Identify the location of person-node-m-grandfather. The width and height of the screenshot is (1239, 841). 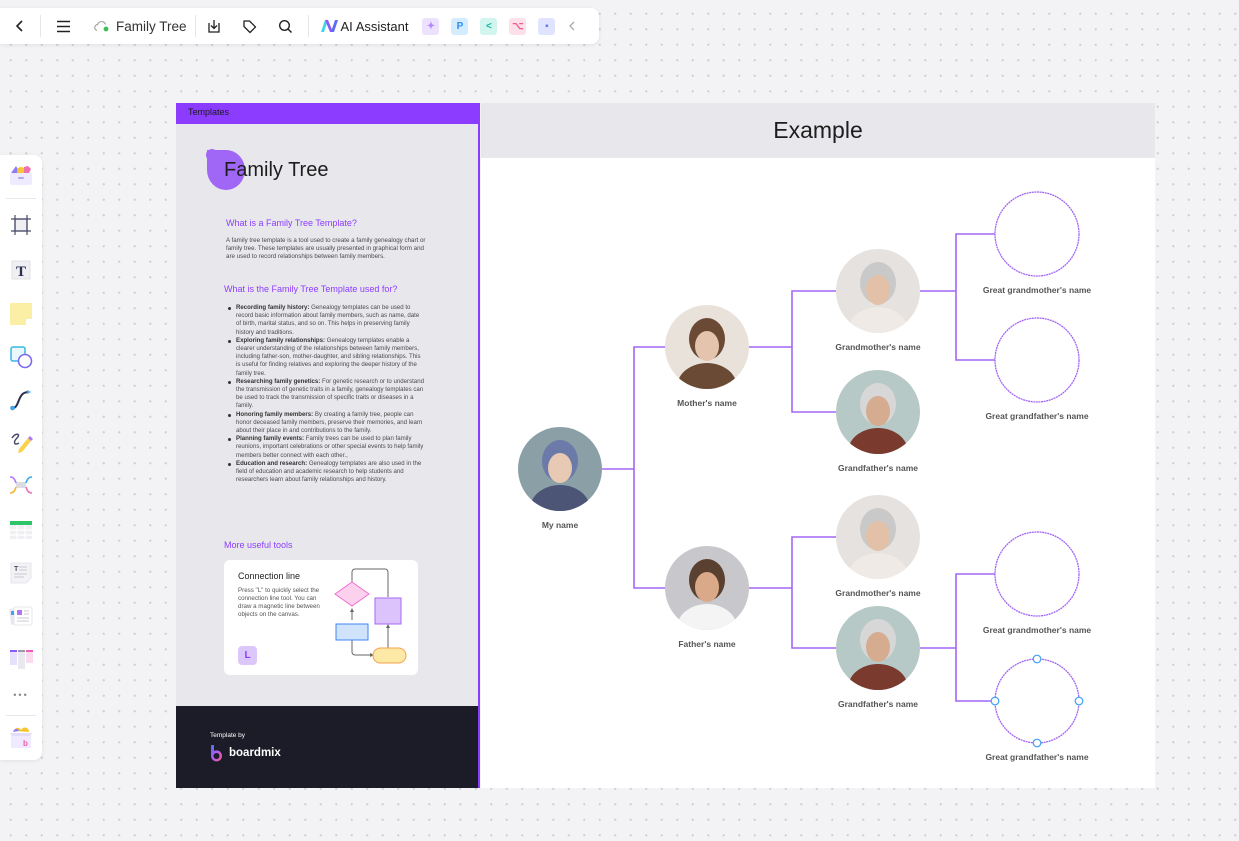
(878, 423).